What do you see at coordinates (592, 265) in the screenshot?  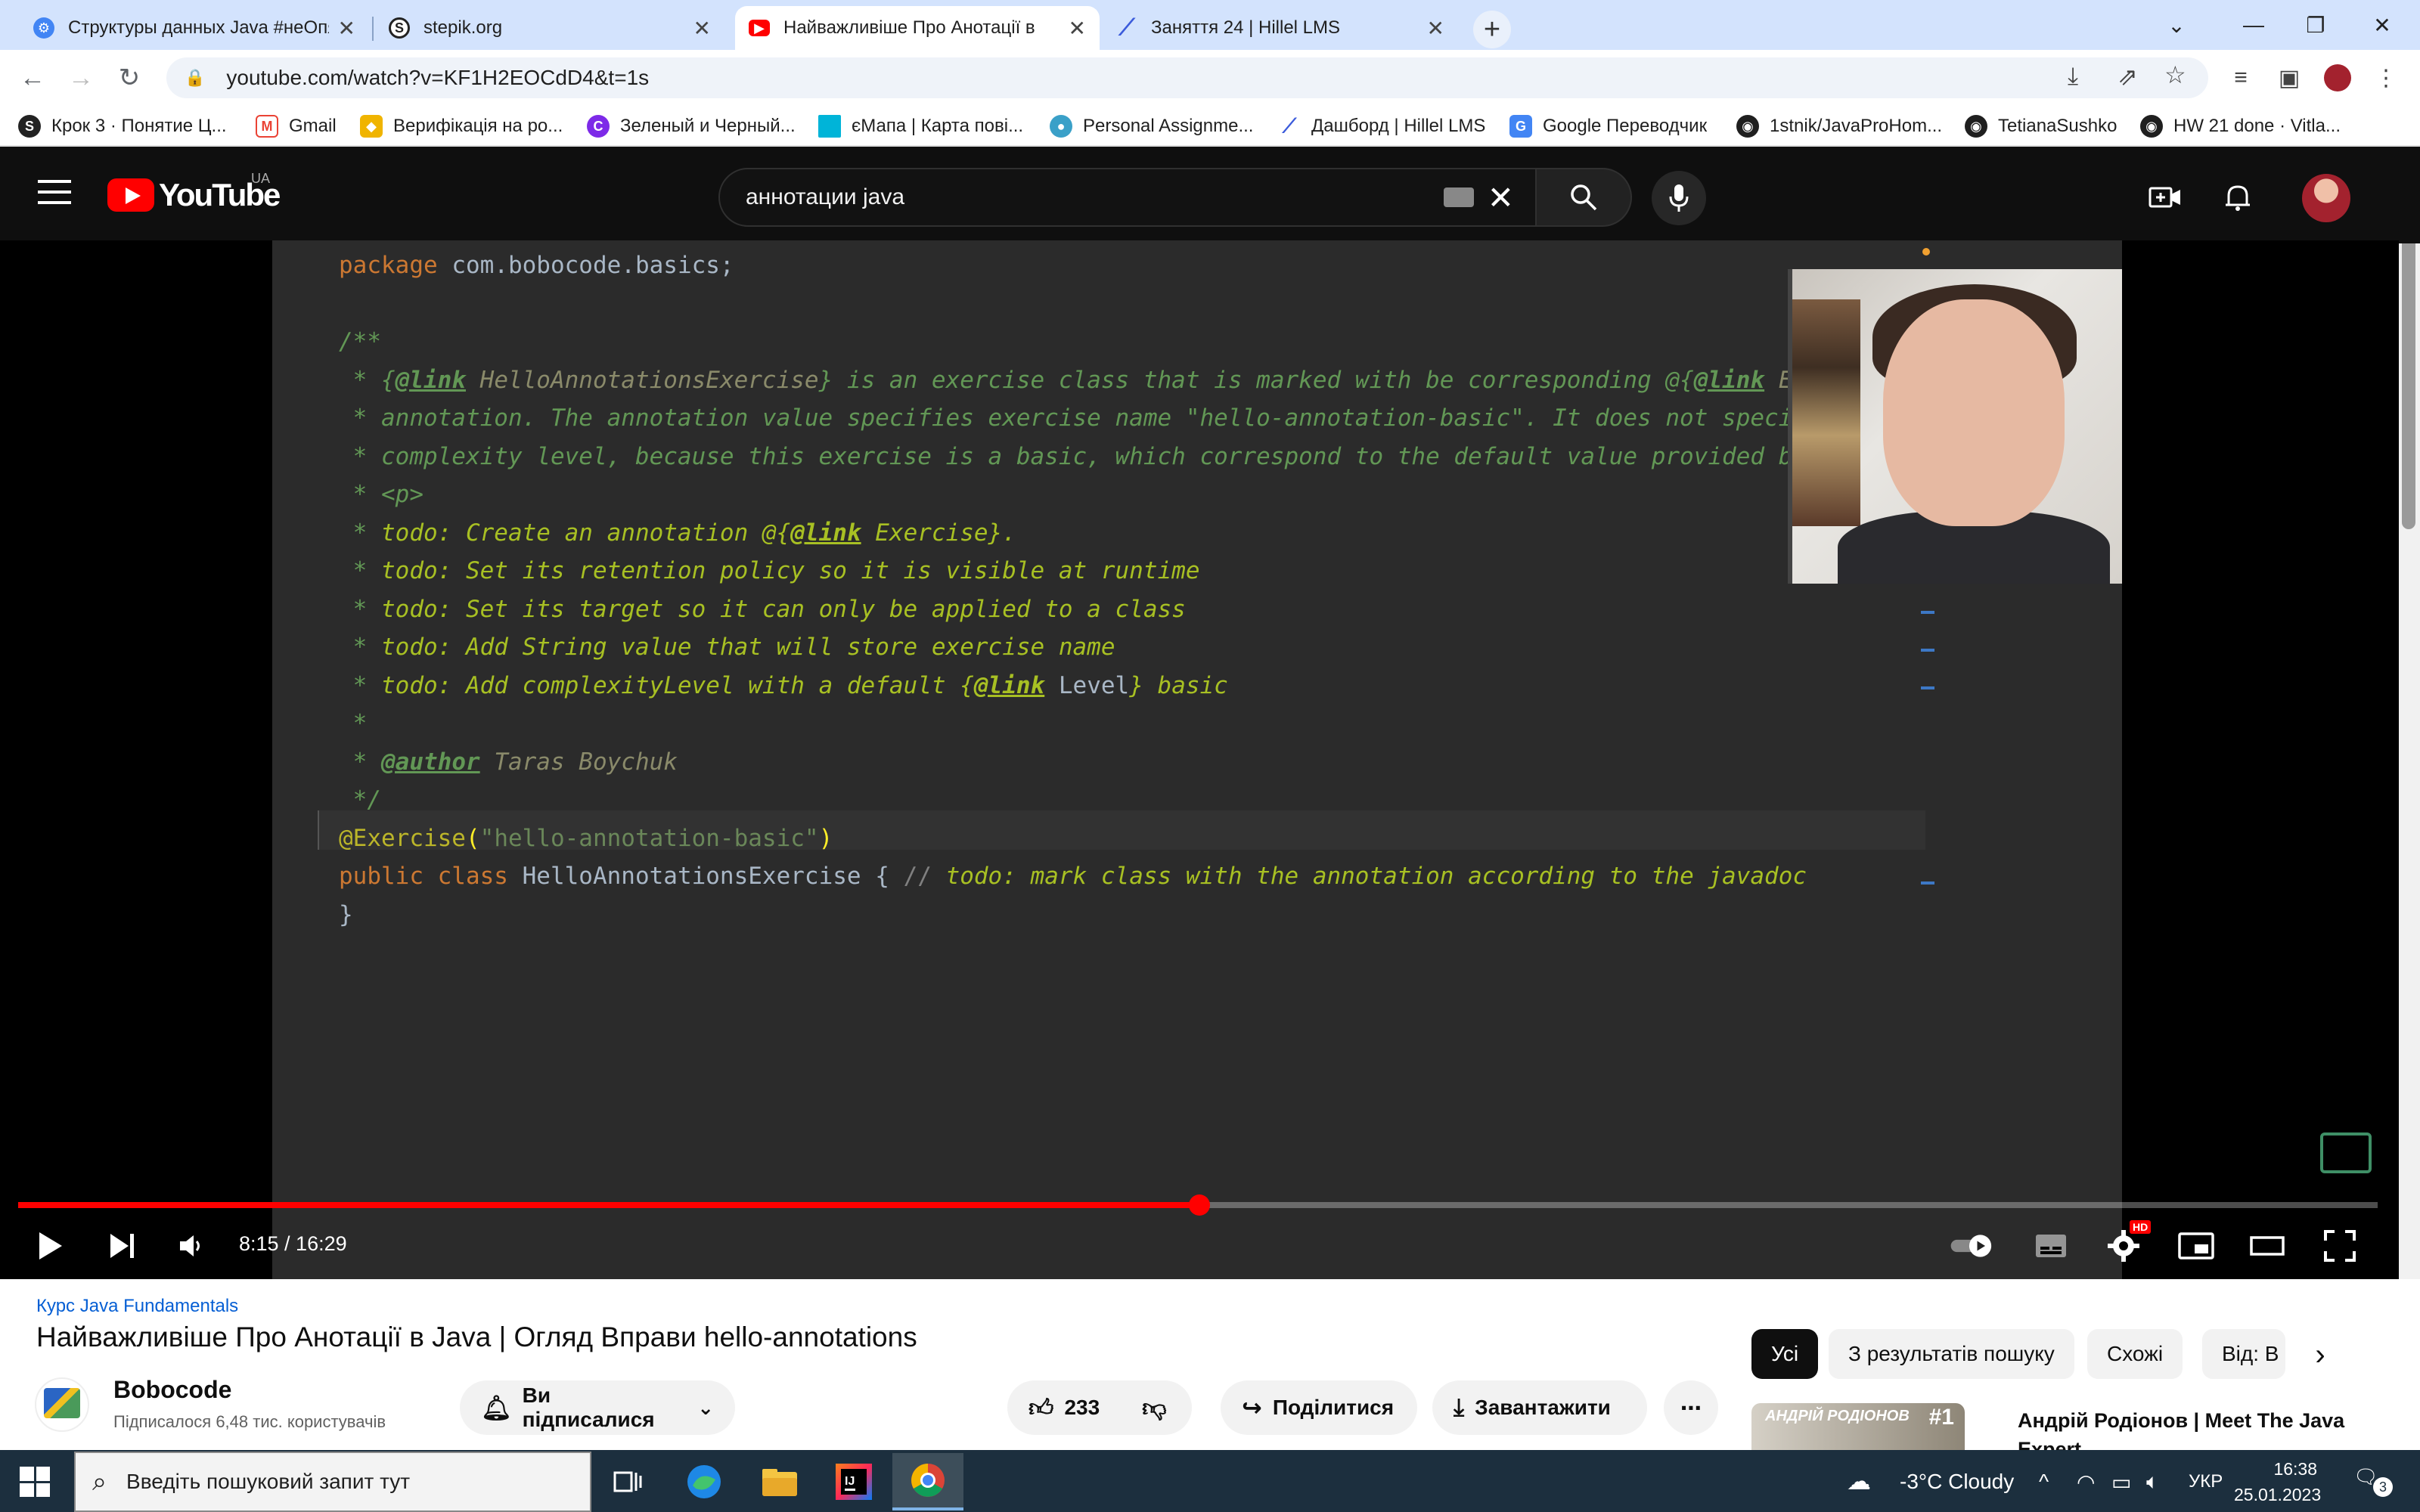 I see `code-line-1: com.bobocode.basics;` at bounding box center [592, 265].